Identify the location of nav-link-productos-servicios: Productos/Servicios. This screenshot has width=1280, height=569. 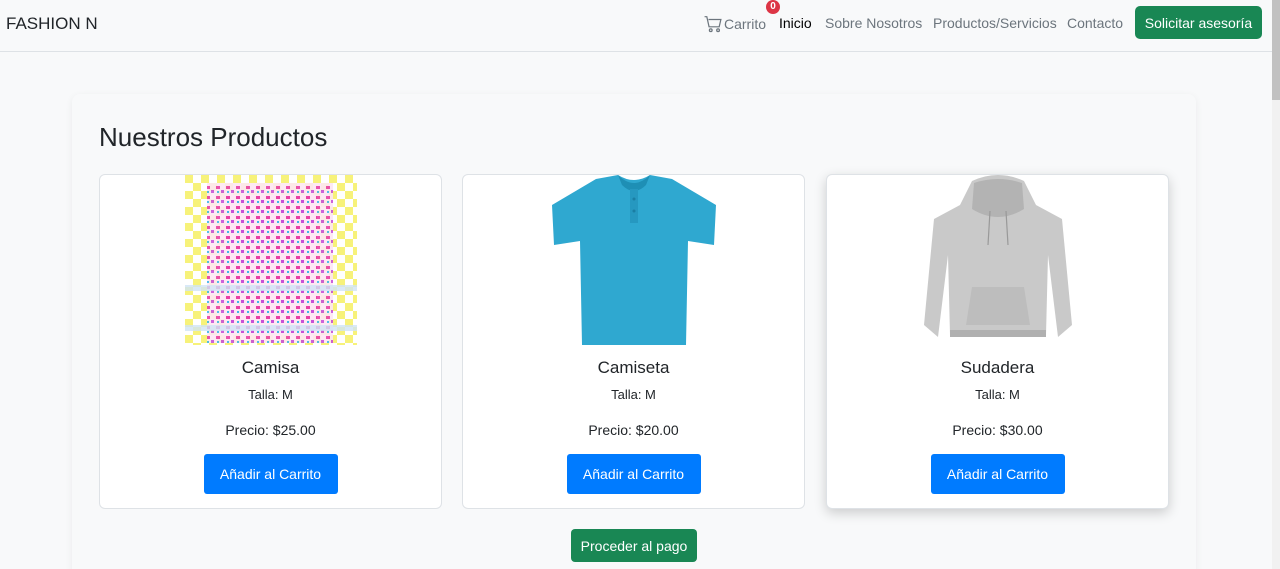
(995, 23).